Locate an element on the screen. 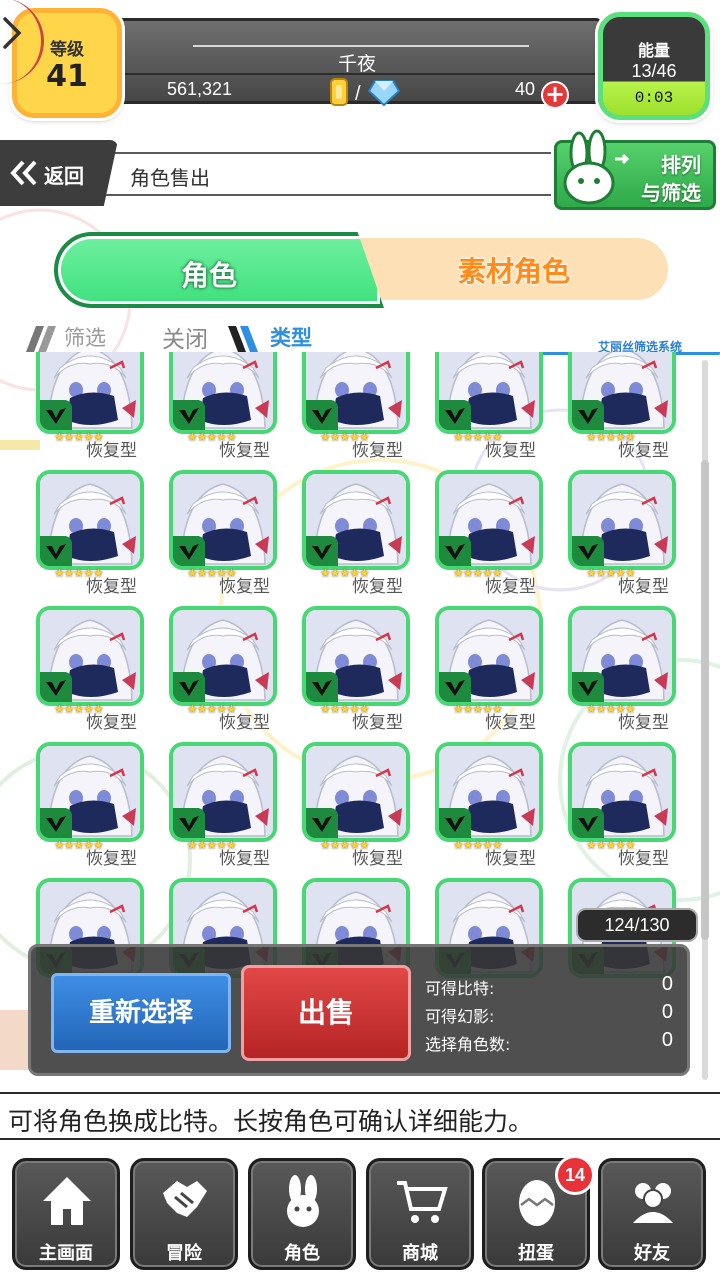  filter-type-button: 类型 is located at coordinates (291, 337).